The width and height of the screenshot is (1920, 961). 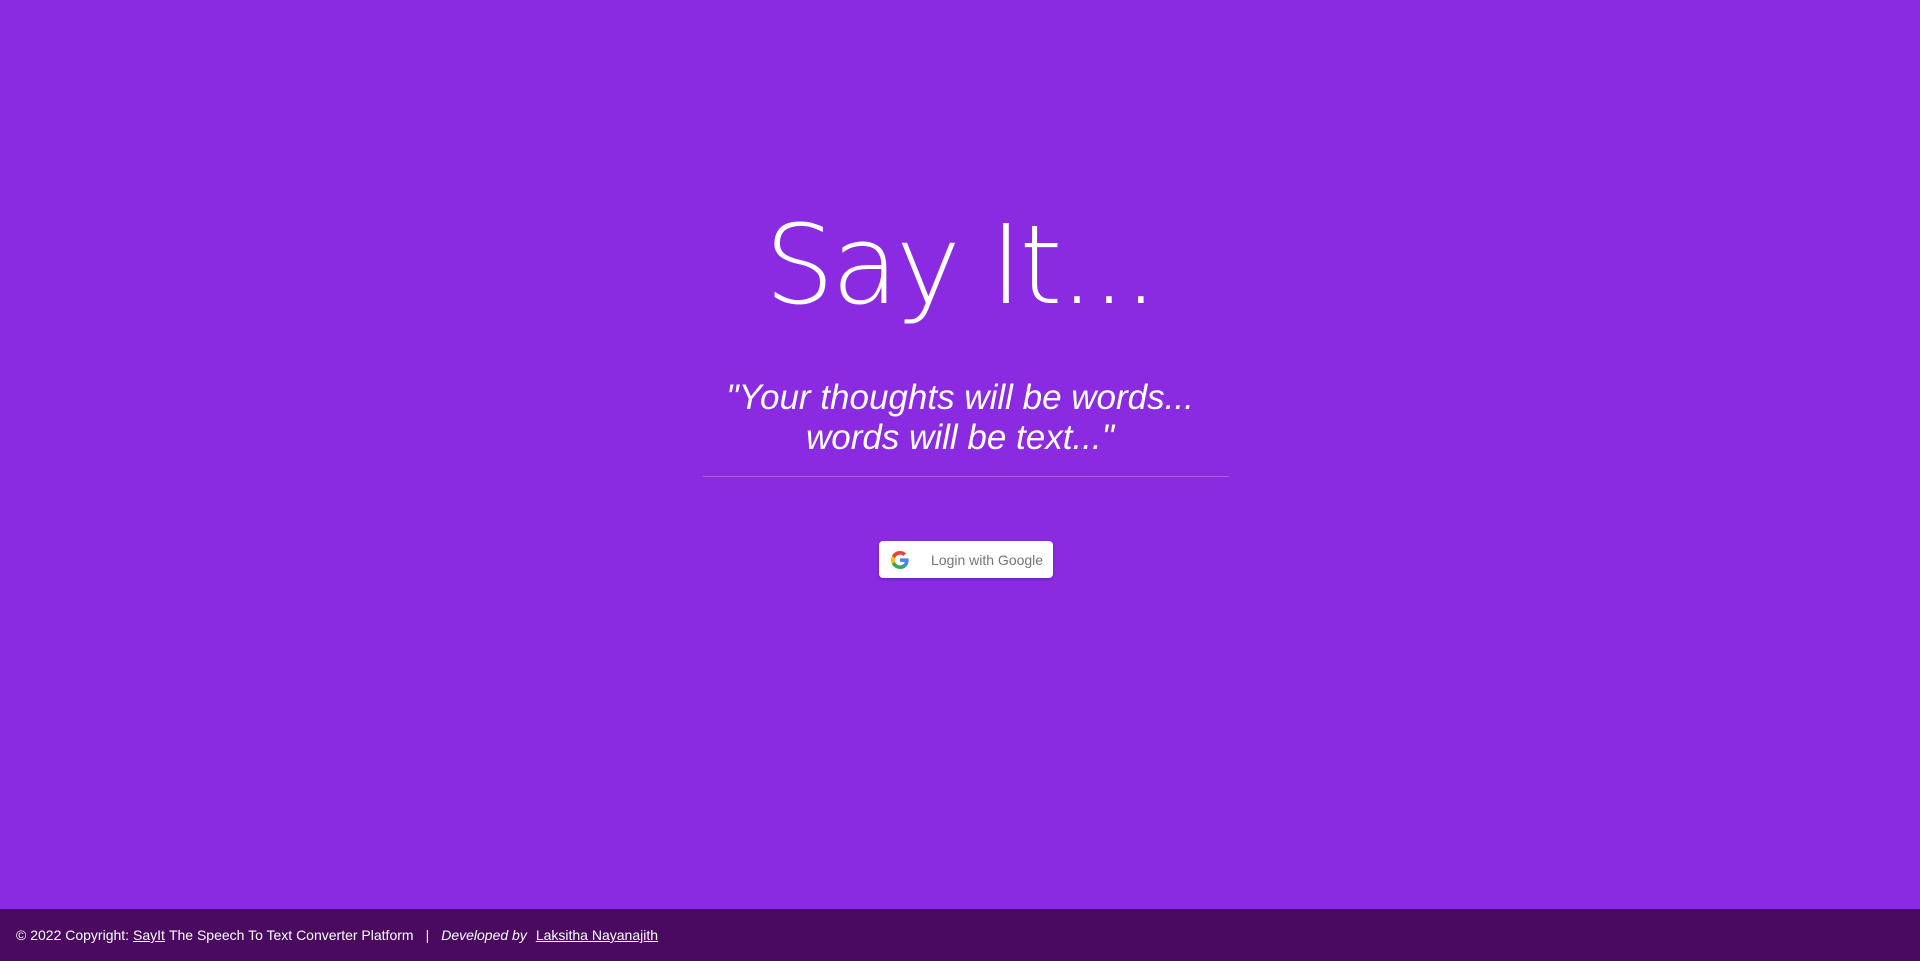 I want to click on brand-link: SayIt, so click(x=149, y=935).